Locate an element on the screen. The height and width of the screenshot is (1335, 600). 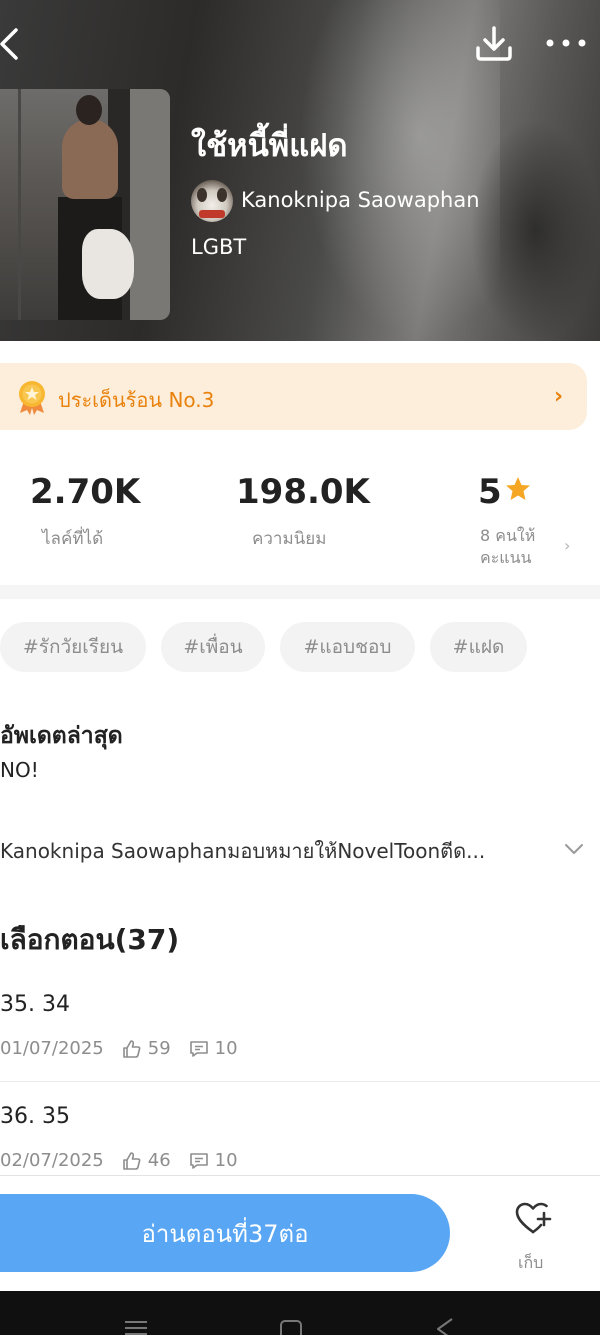
tag-chip: #แอบชอบ is located at coordinates (347, 647).